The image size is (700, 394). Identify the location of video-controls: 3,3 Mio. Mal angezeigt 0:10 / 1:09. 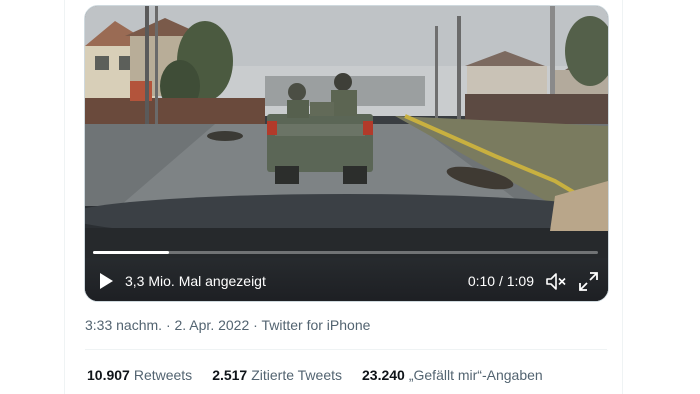
(346, 279).